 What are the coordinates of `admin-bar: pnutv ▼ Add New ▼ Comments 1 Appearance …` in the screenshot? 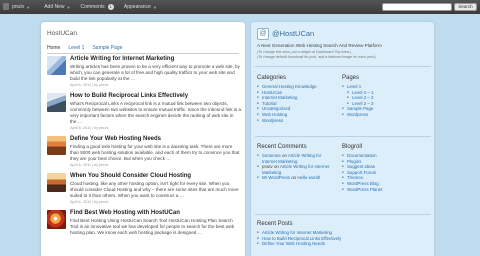 It's located at (240, 7).